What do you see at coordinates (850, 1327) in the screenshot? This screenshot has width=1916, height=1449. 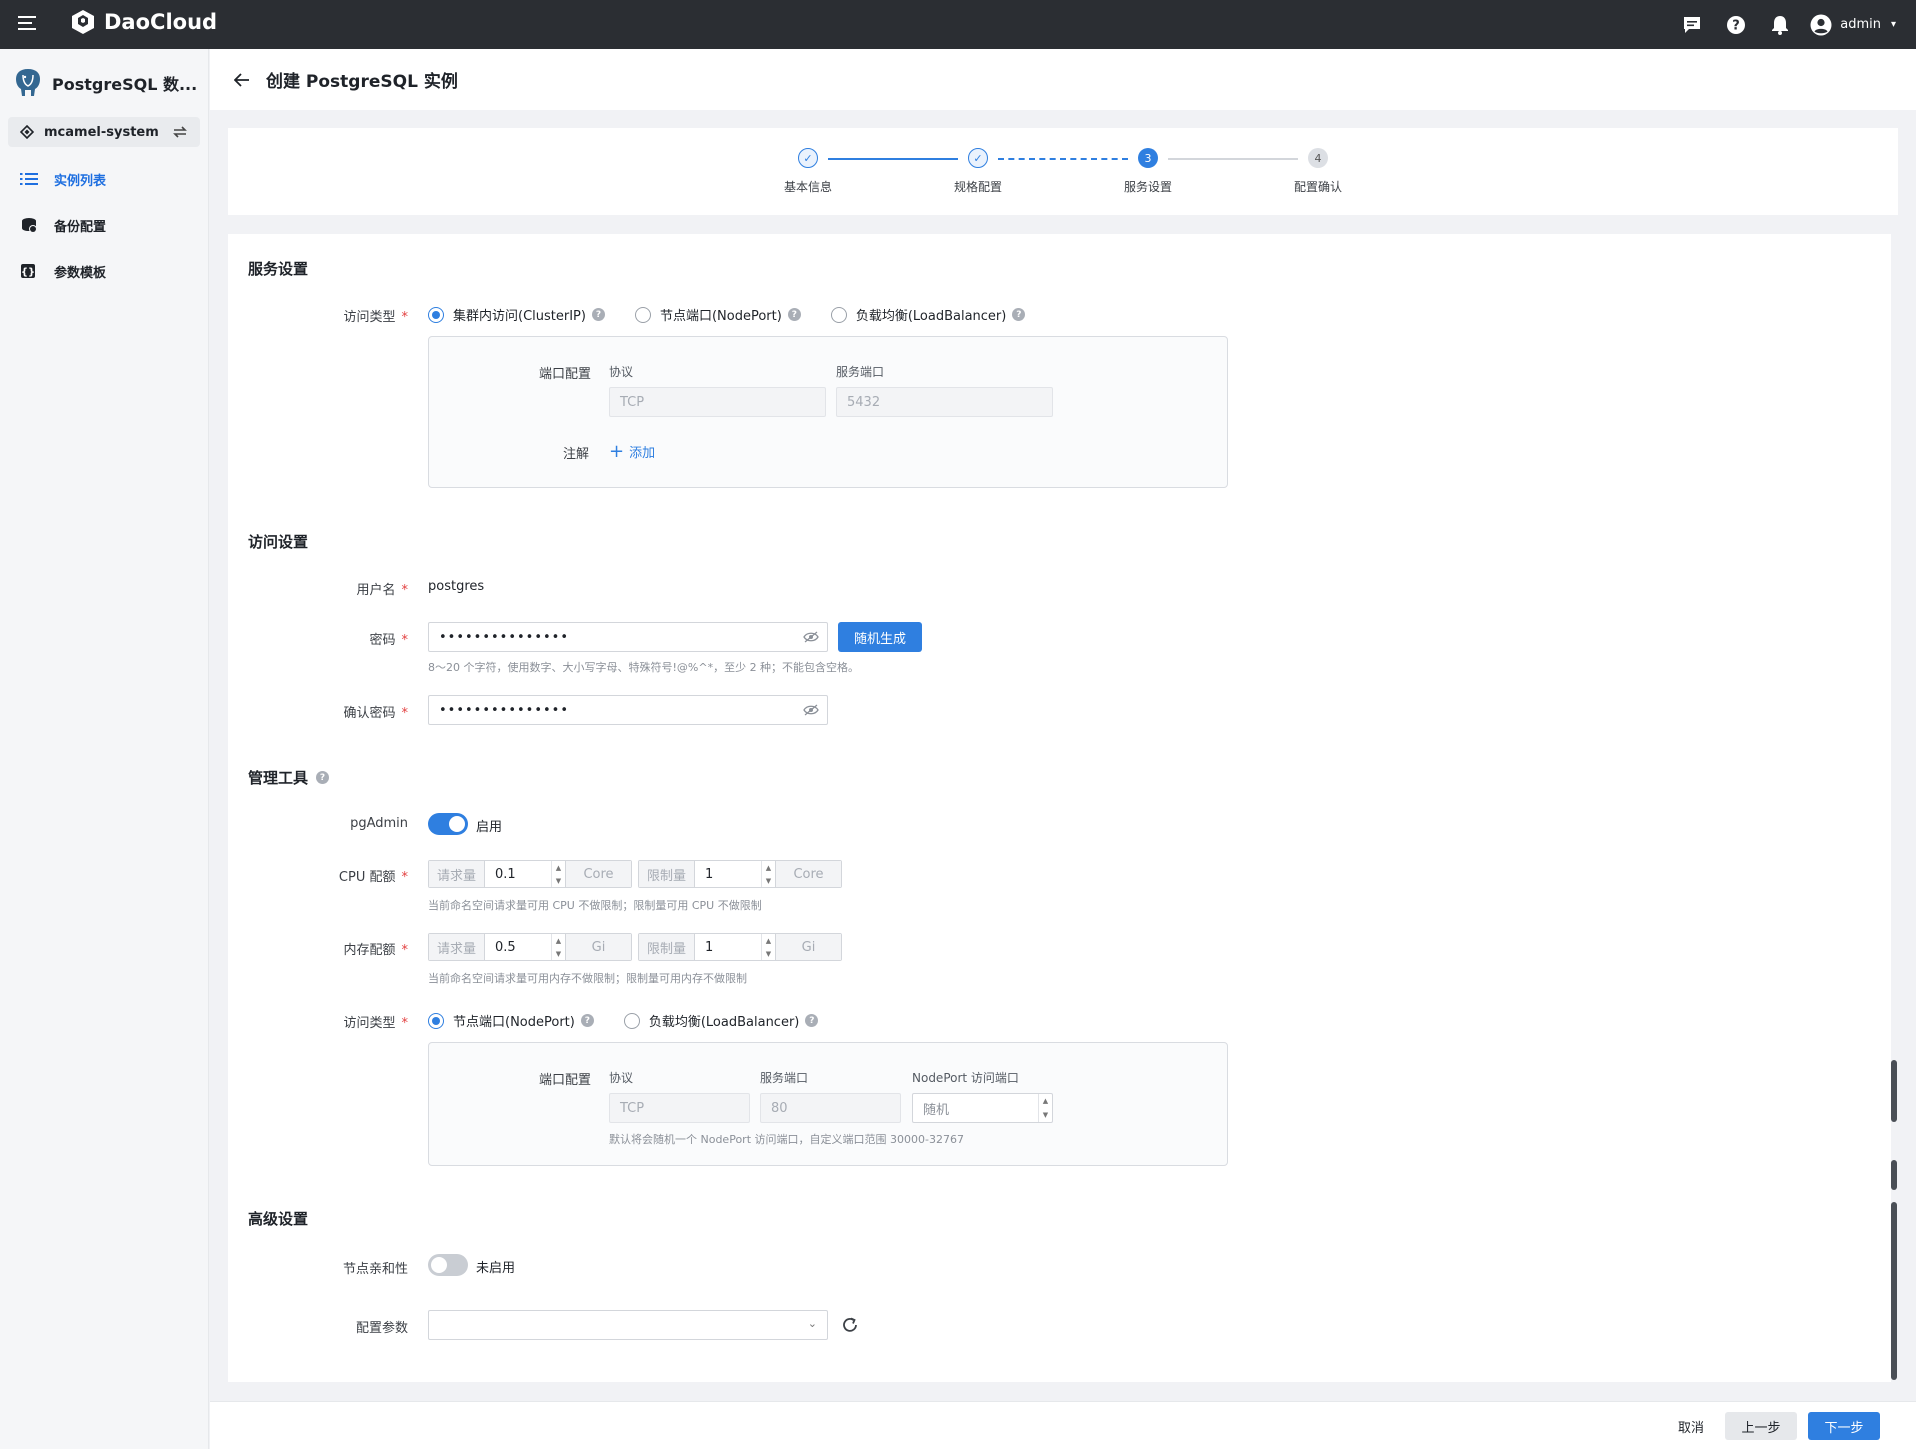 I see `refresh-icon` at bounding box center [850, 1327].